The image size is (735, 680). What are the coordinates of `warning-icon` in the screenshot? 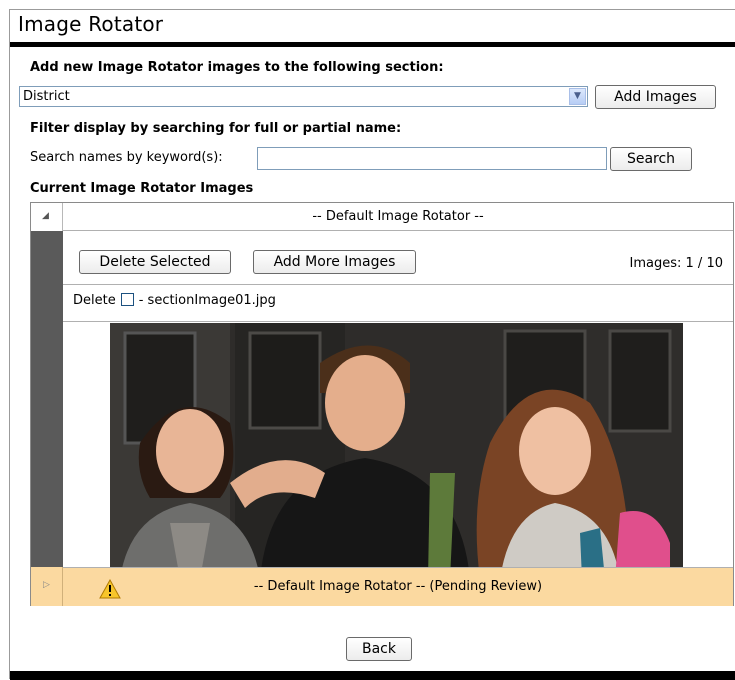 It's located at (110, 596).